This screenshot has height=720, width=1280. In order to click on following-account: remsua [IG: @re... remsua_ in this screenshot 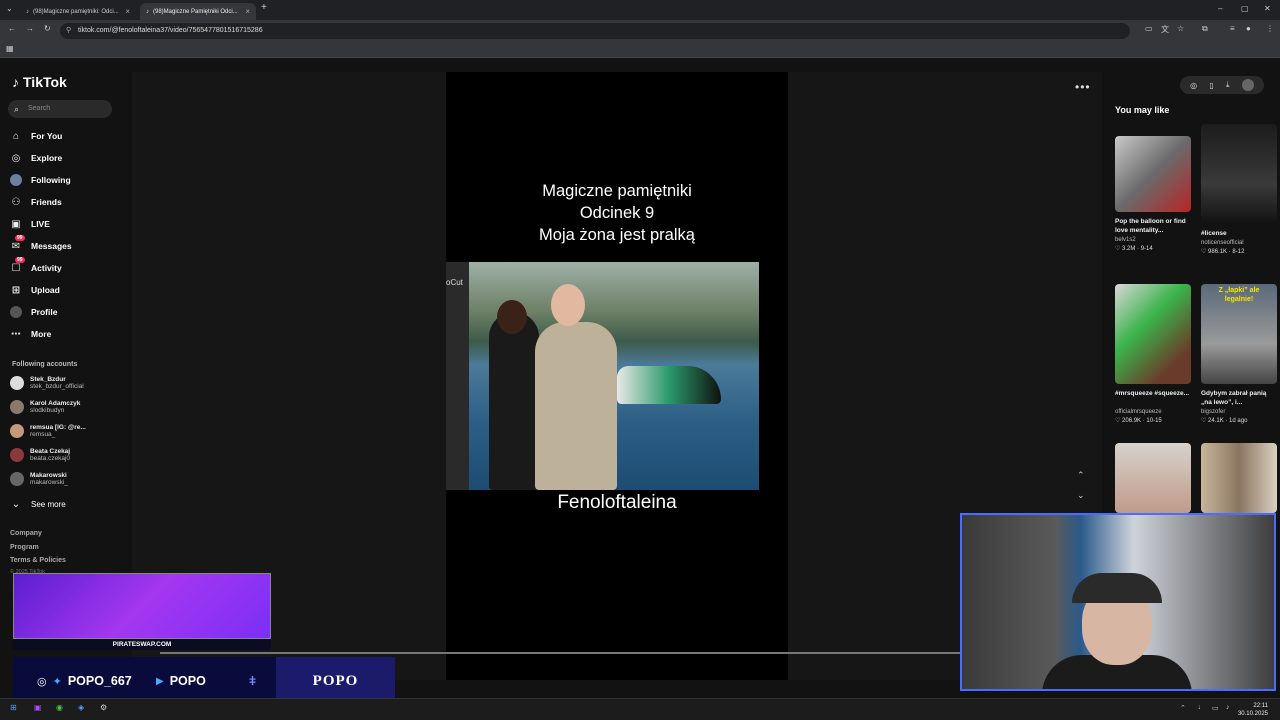, I will do `click(48, 431)`.